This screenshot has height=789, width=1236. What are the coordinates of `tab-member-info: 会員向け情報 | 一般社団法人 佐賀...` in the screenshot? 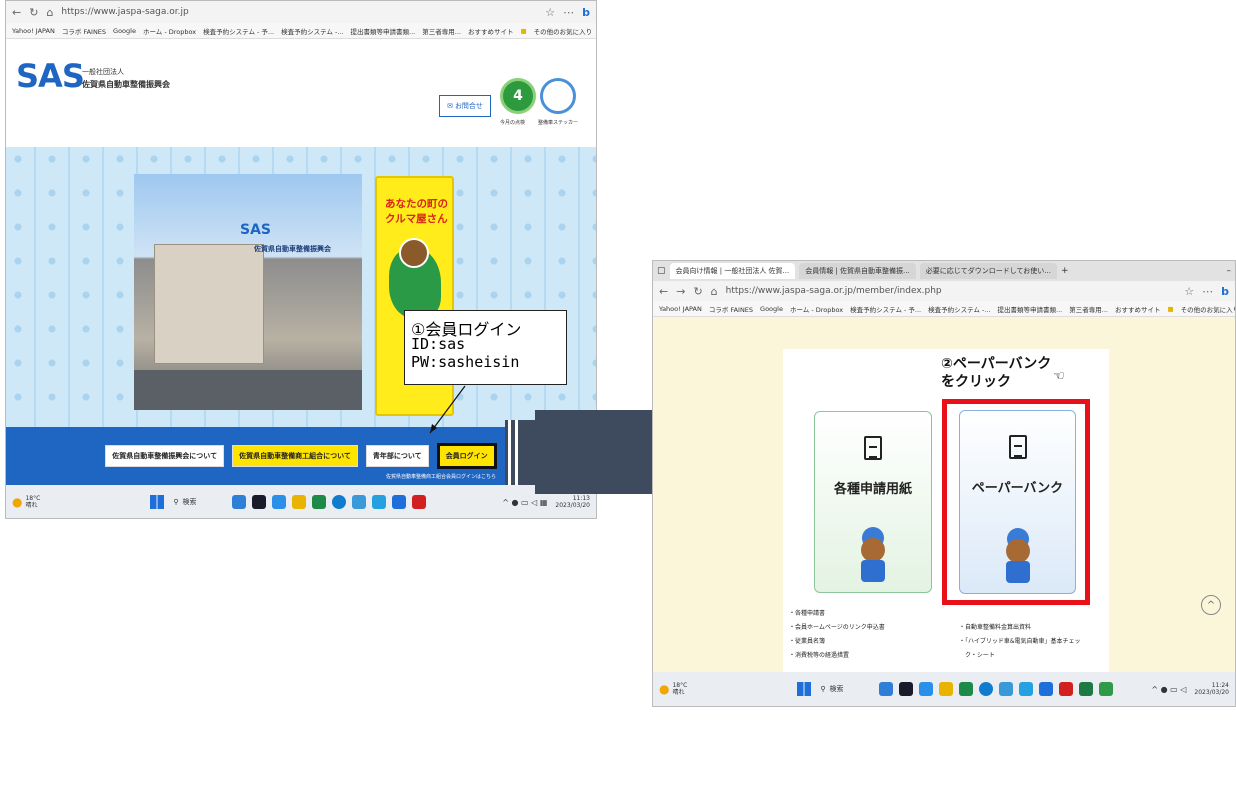 It's located at (732, 271).